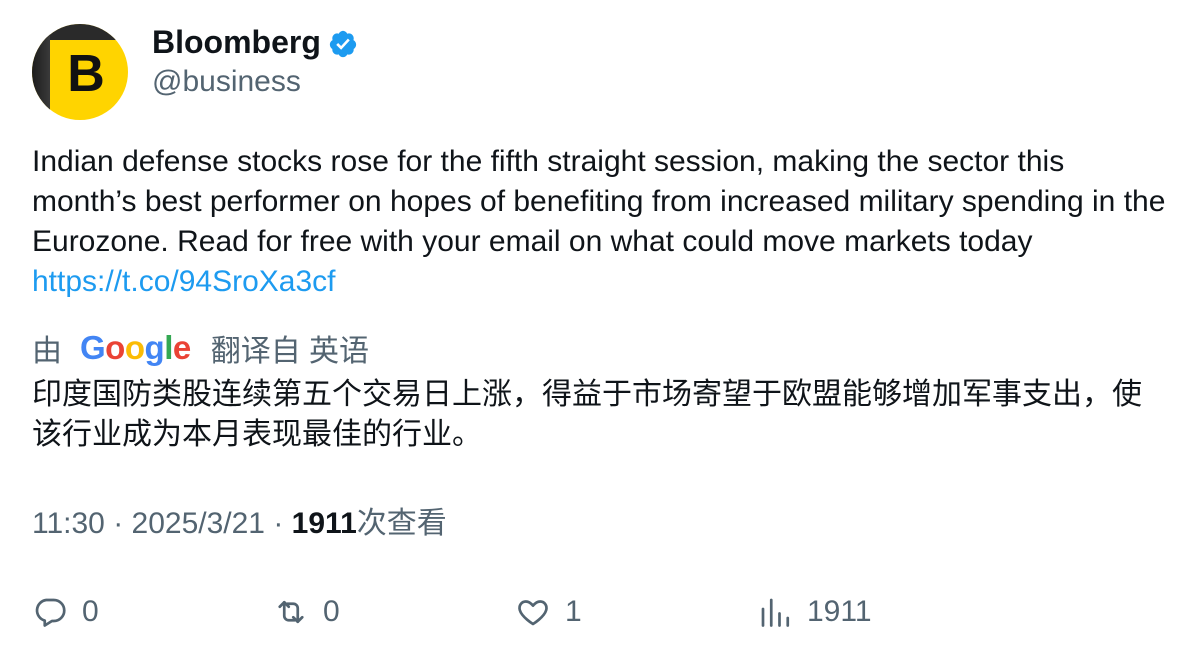  I want to click on like-button: 1, so click(548, 612).